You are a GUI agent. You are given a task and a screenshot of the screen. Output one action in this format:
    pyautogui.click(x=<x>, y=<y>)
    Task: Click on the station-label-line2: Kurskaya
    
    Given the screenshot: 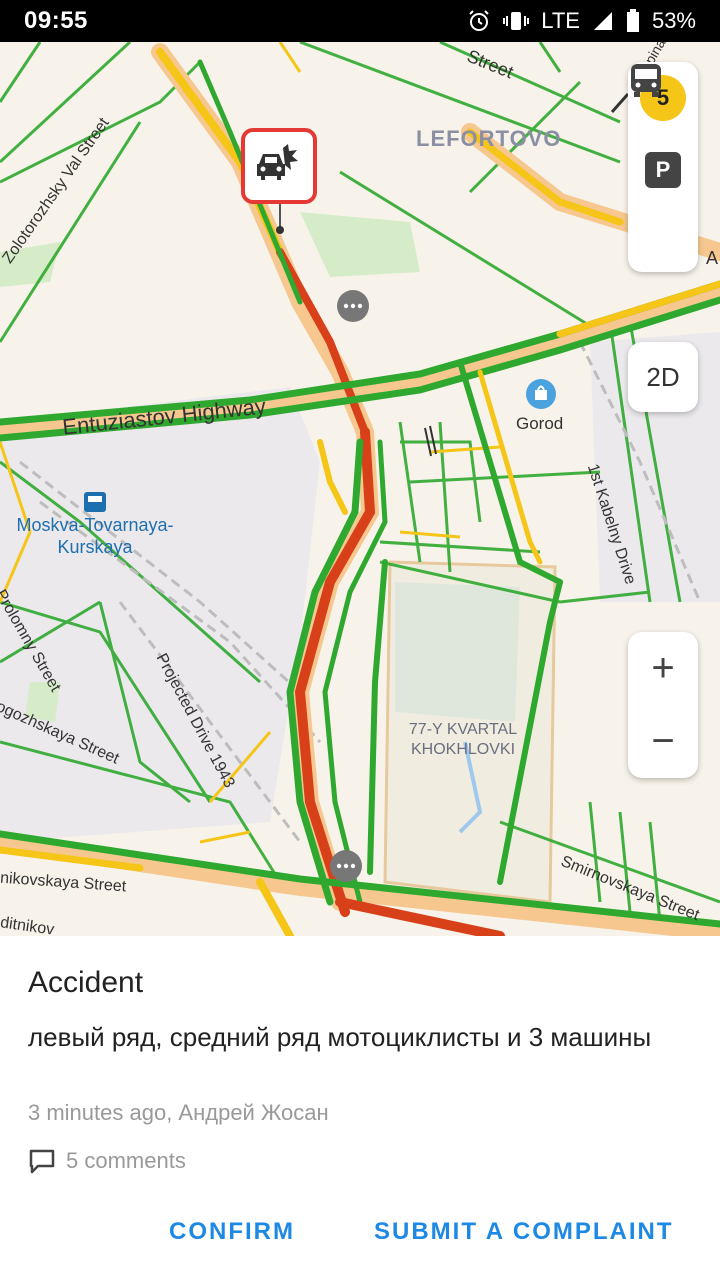 What is the action you would take?
    pyautogui.click(x=95, y=547)
    